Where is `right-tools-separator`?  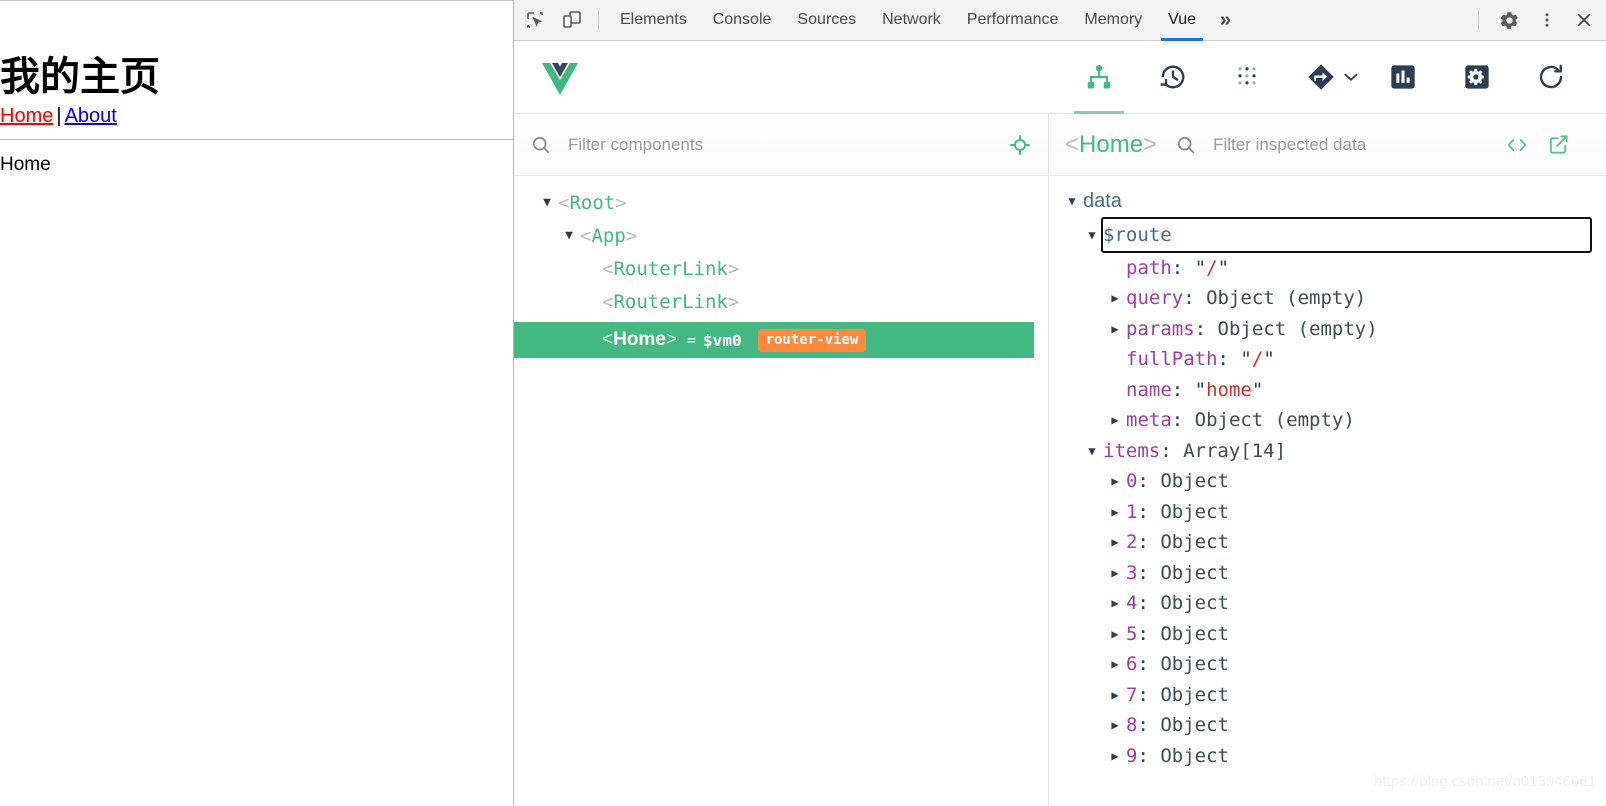 right-tools-separator is located at coordinates (1478, 20).